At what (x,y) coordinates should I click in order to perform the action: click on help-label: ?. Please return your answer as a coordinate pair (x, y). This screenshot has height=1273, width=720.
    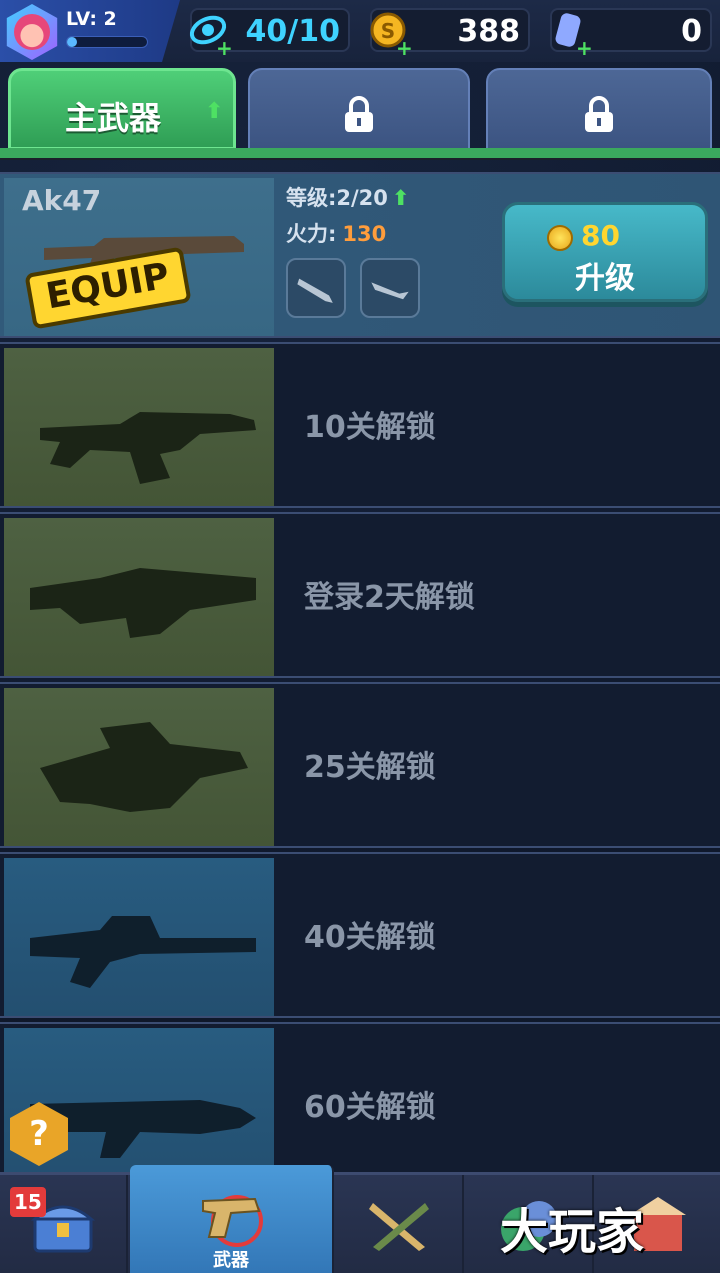
    Looking at the image, I should click on (39, 1134).